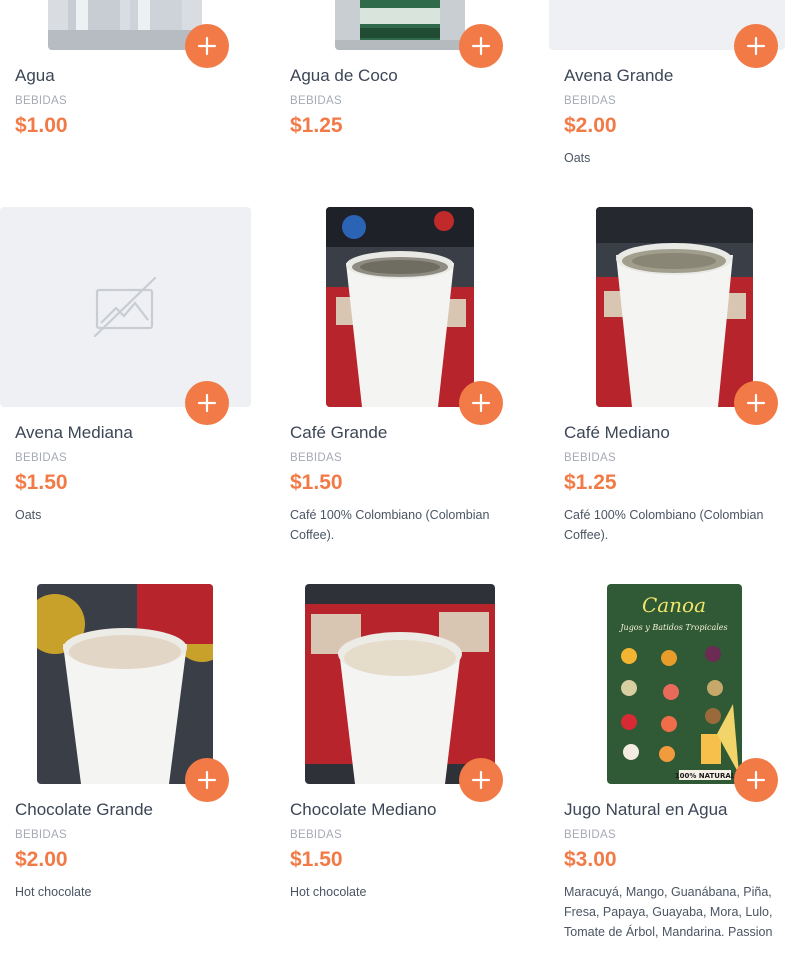 This screenshot has width=785, height=971. Describe the element at coordinates (619, 75) in the screenshot. I see `item-name: Avena Grande` at that location.